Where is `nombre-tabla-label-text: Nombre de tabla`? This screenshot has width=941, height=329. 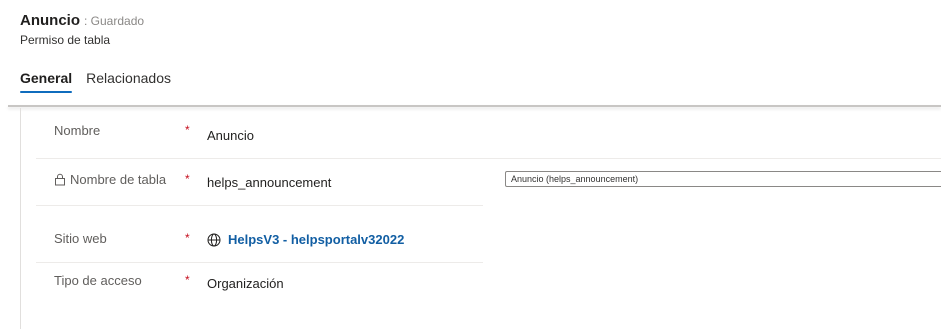 nombre-tabla-label-text: Nombre de tabla is located at coordinates (118, 179).